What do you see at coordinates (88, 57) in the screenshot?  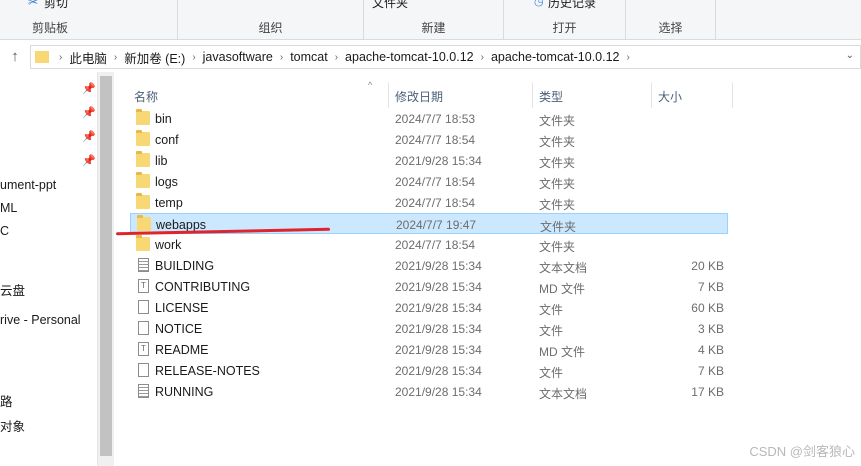 I see `breadcrumb-this-pc: 此电脑` at bounding box center [88, 57].